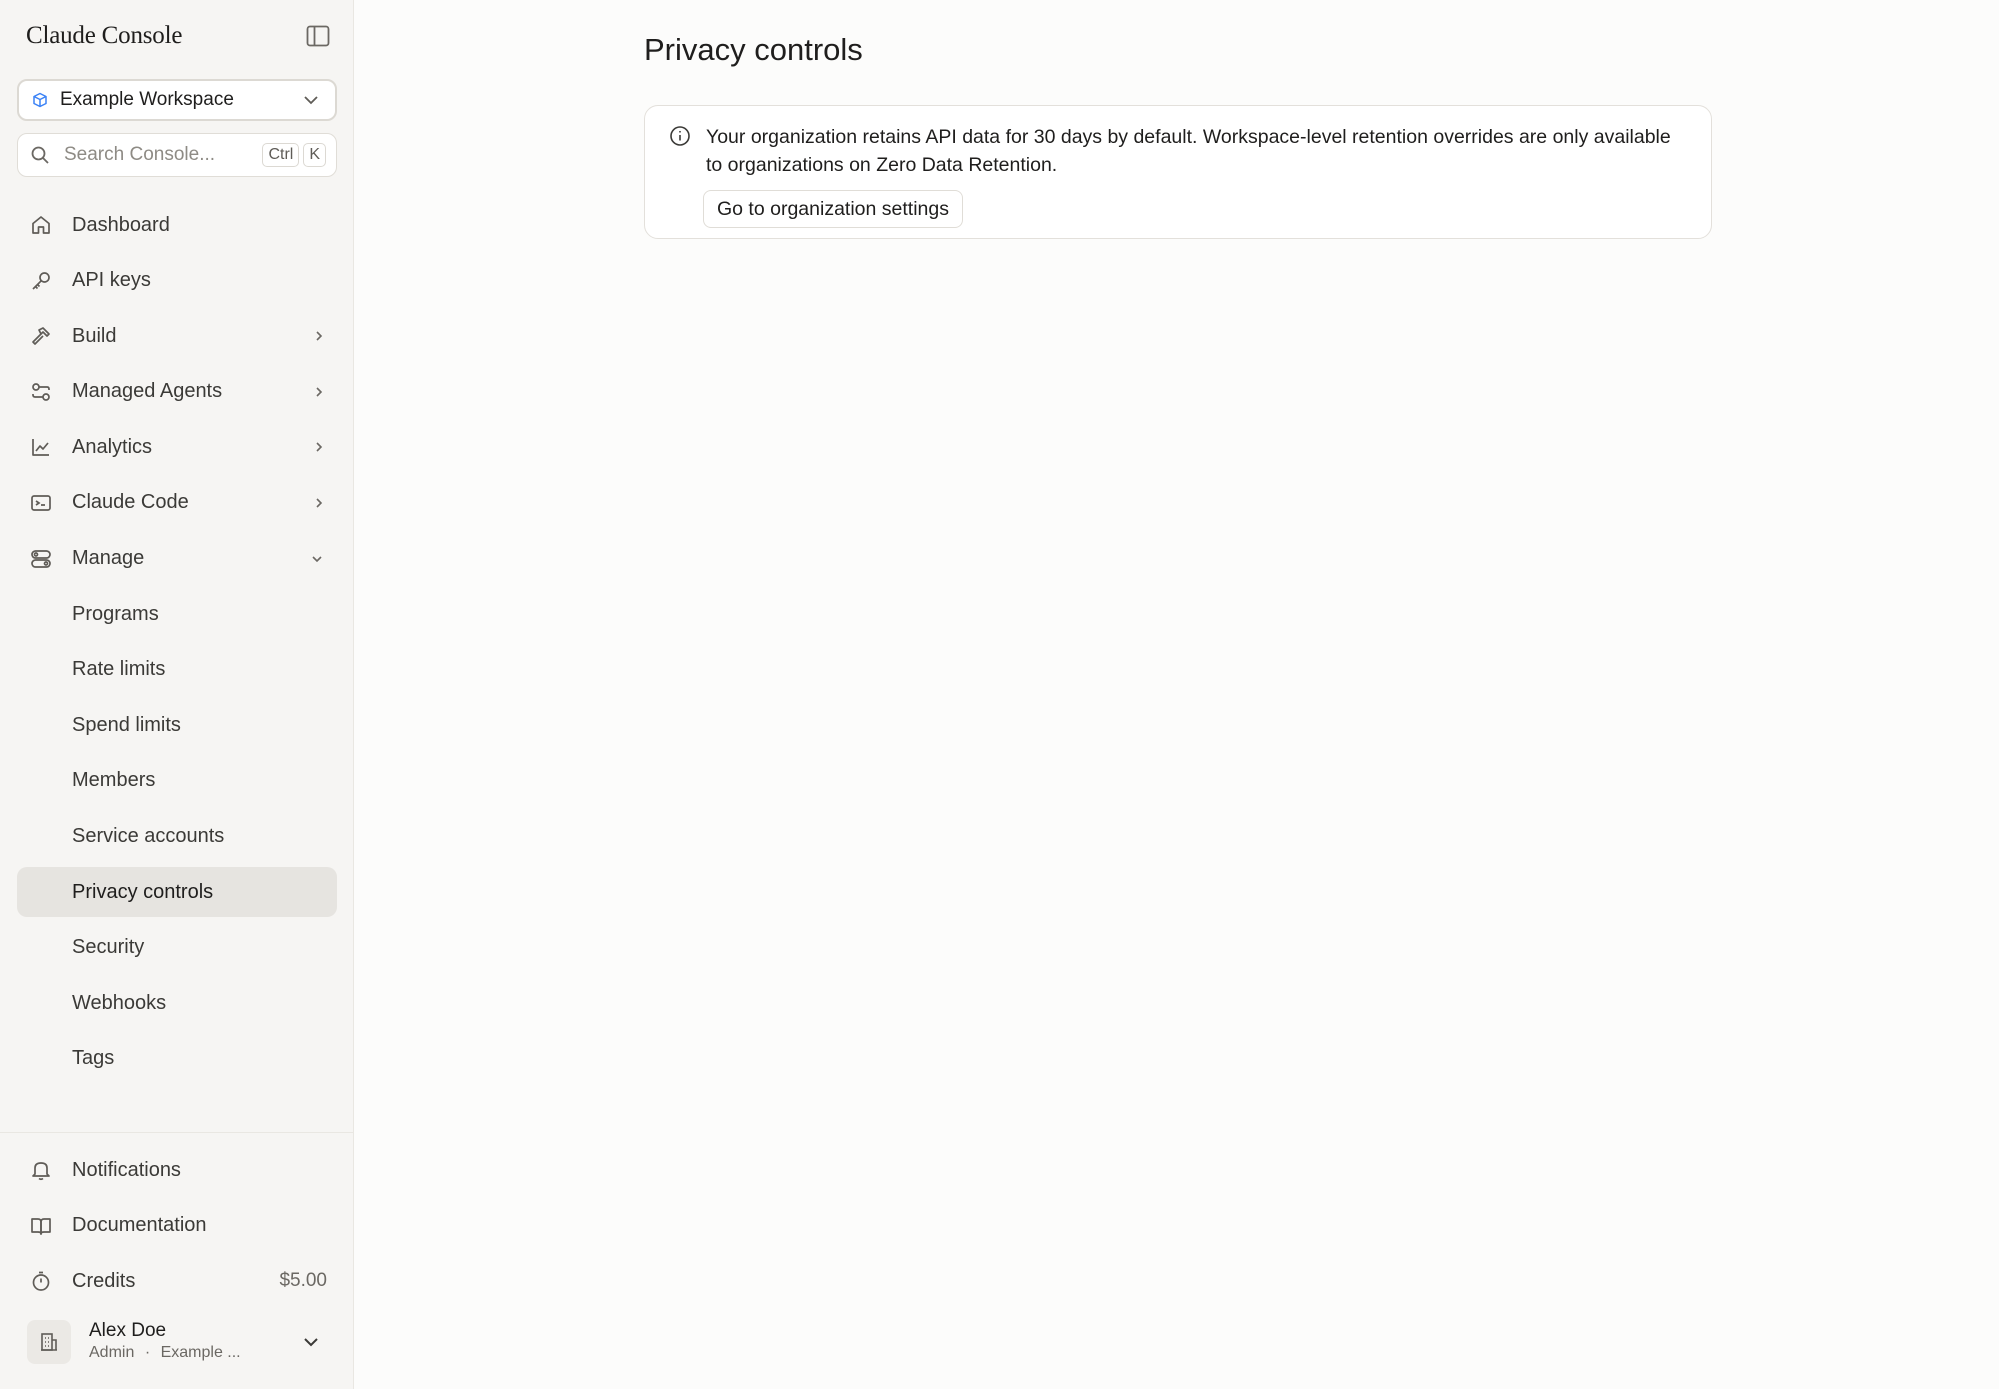 The image size is (1999, 1389). Describe the element at coordinates (41, 503) in the screenshot. I see `terminal-icon` at that location.